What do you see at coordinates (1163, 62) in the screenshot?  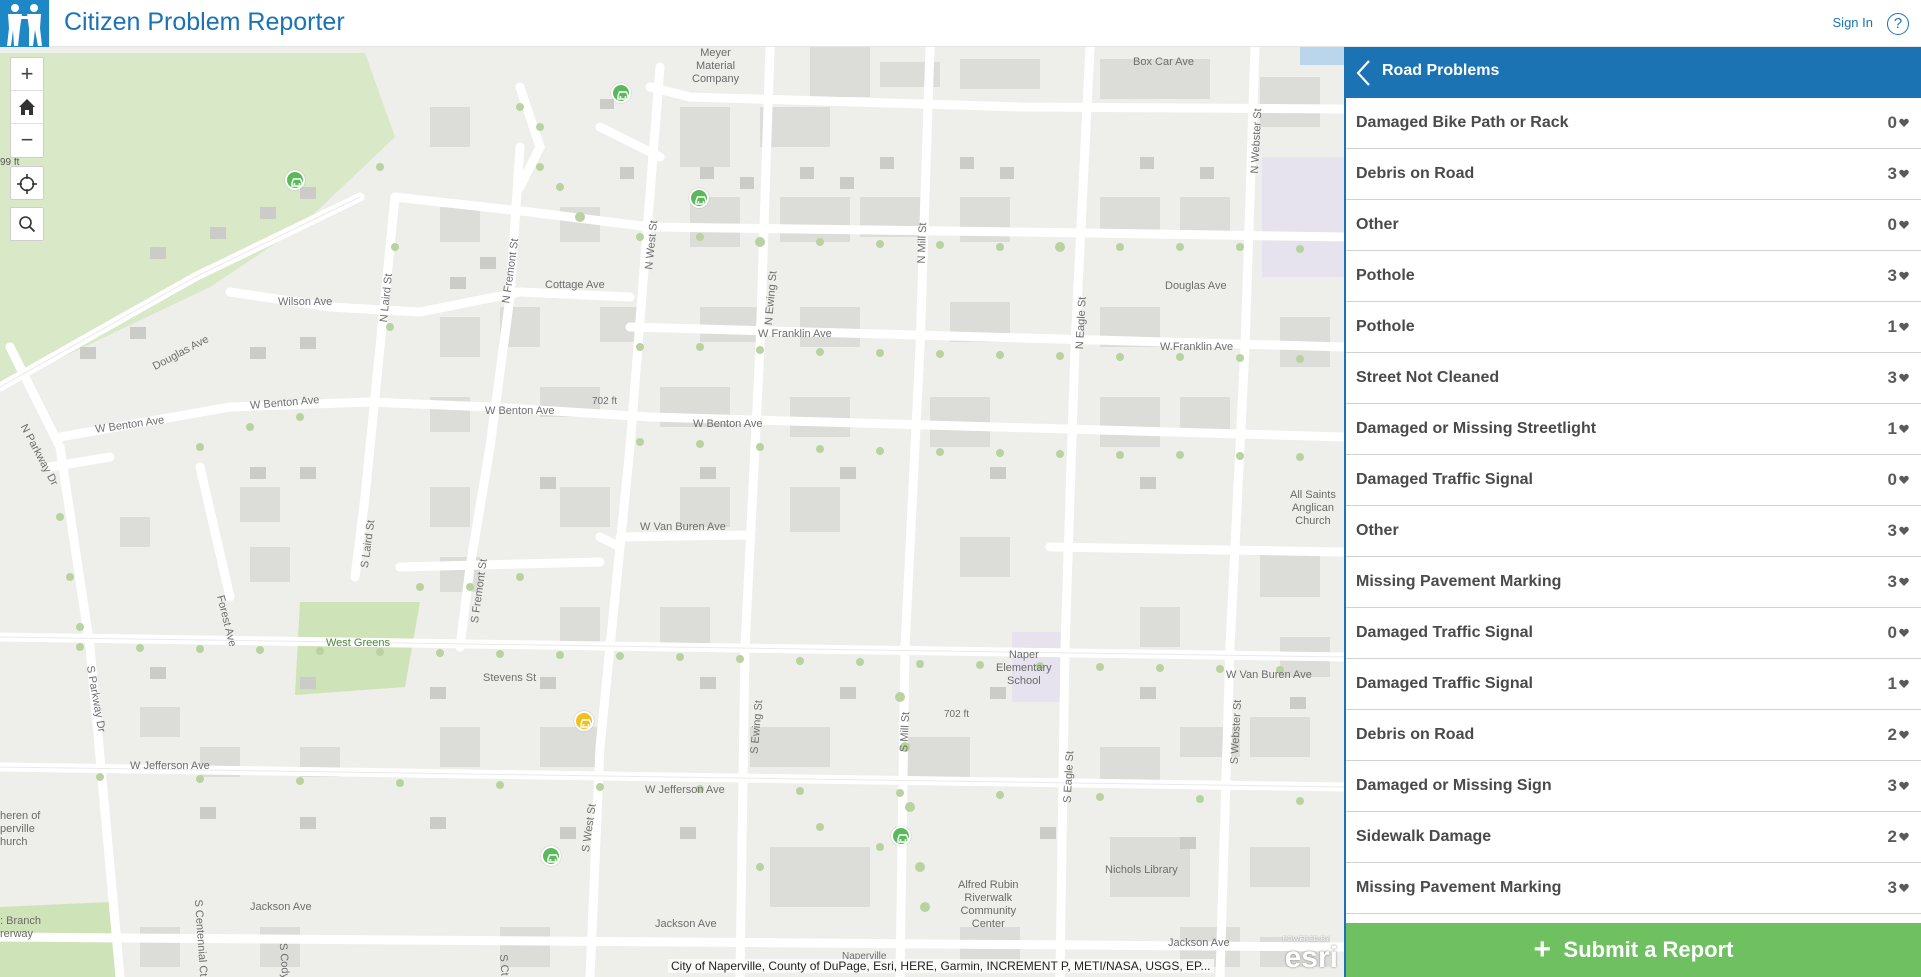 I see `street-label: Box Car Ave` at bounding box center [1163, 62].